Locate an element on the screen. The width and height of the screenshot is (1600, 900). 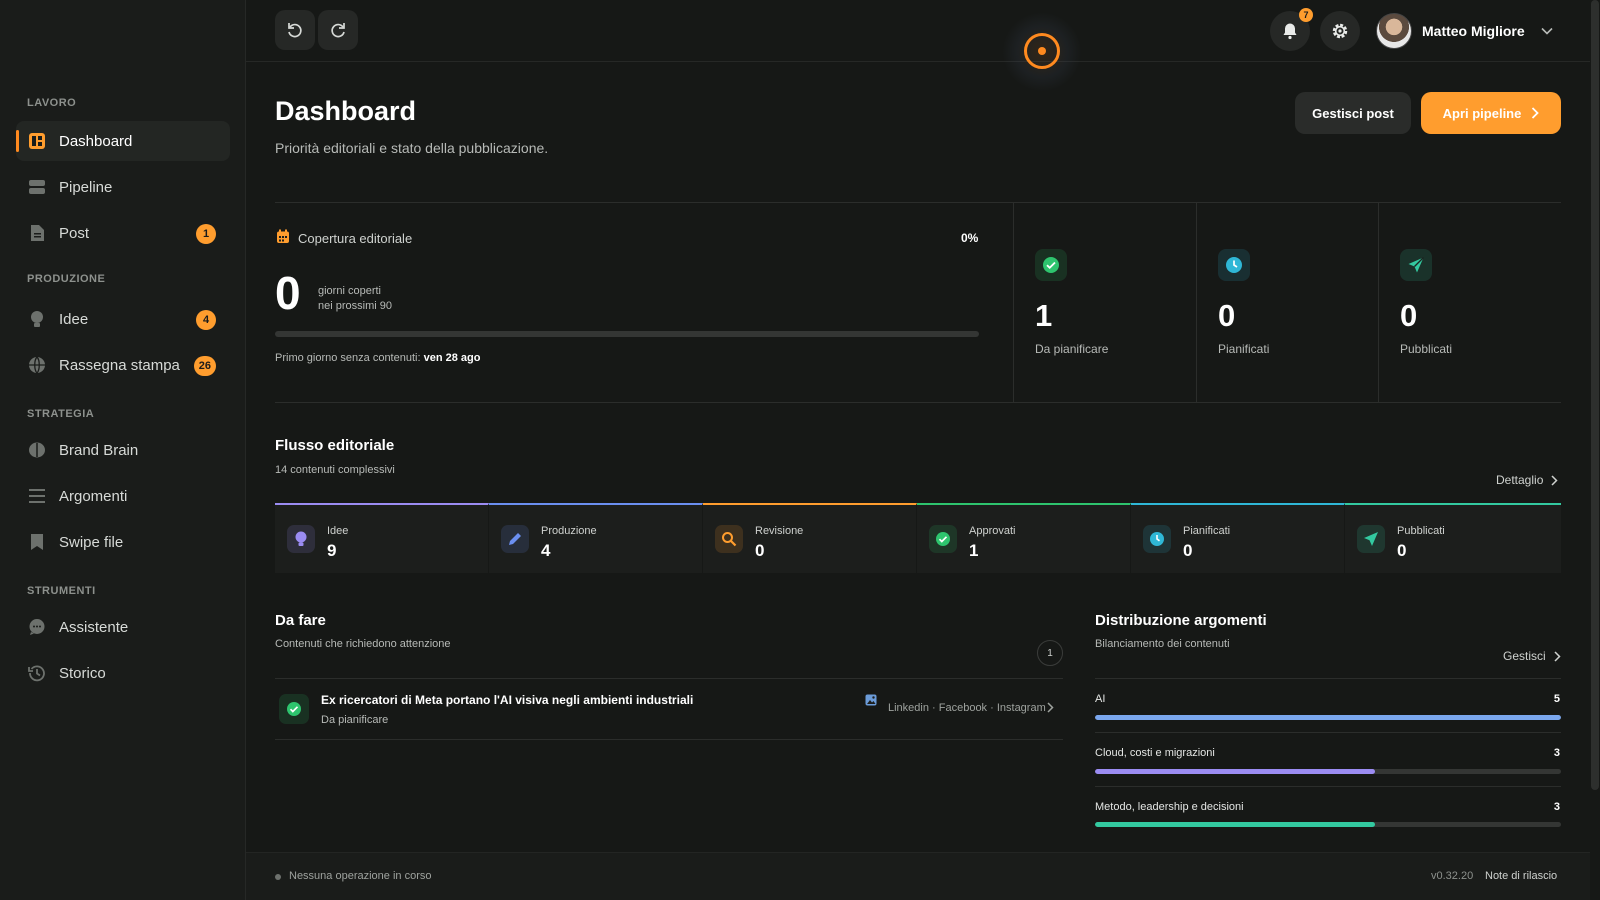
stat-pianificati-value: 0 is located at coordinates (1227, 315).